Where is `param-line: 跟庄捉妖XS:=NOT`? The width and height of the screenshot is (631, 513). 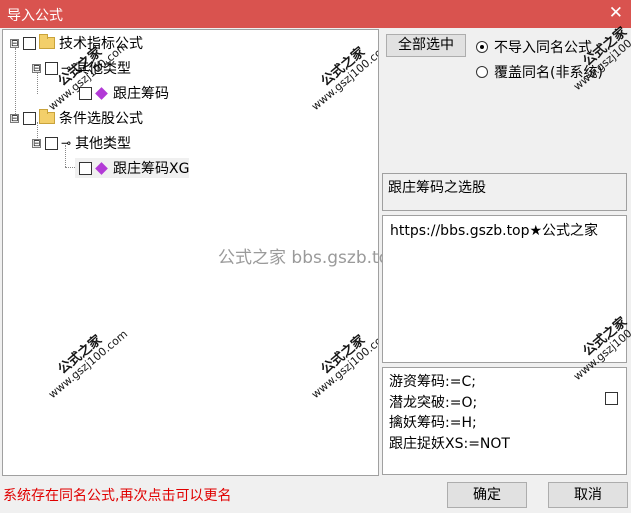
param-line: 跟庄捉妖XS:=NOT is located at coordinates (449, 443).